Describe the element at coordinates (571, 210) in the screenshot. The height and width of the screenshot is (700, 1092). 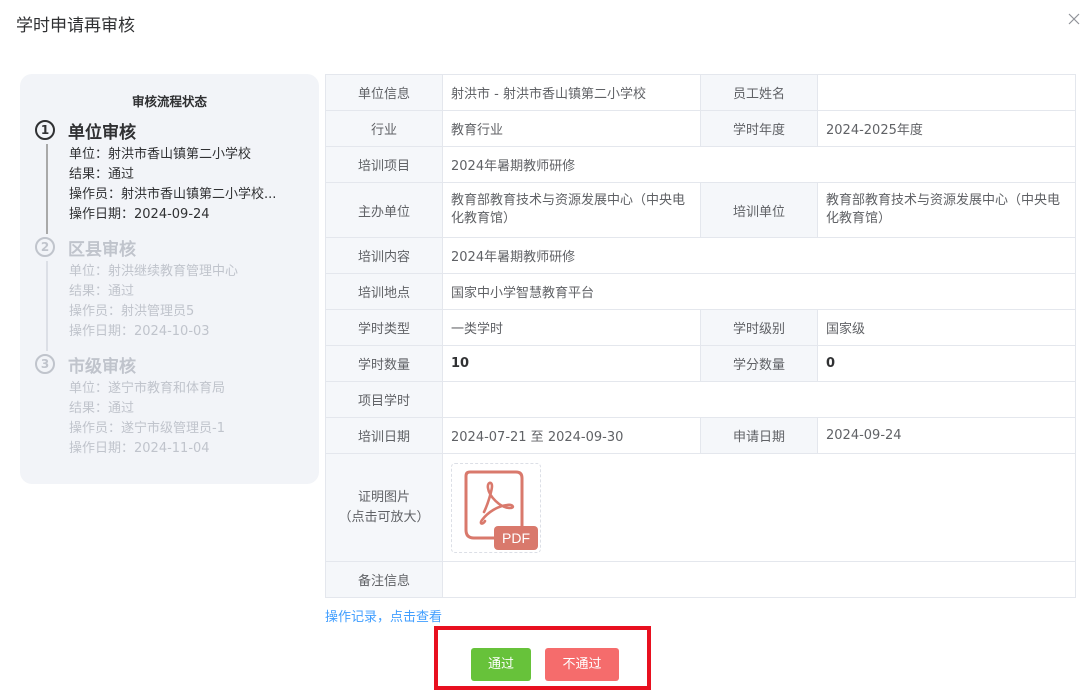
I see `host-unit-value: 教育部教育技术与资源发展中心（中央电化教育馆）` at that location.